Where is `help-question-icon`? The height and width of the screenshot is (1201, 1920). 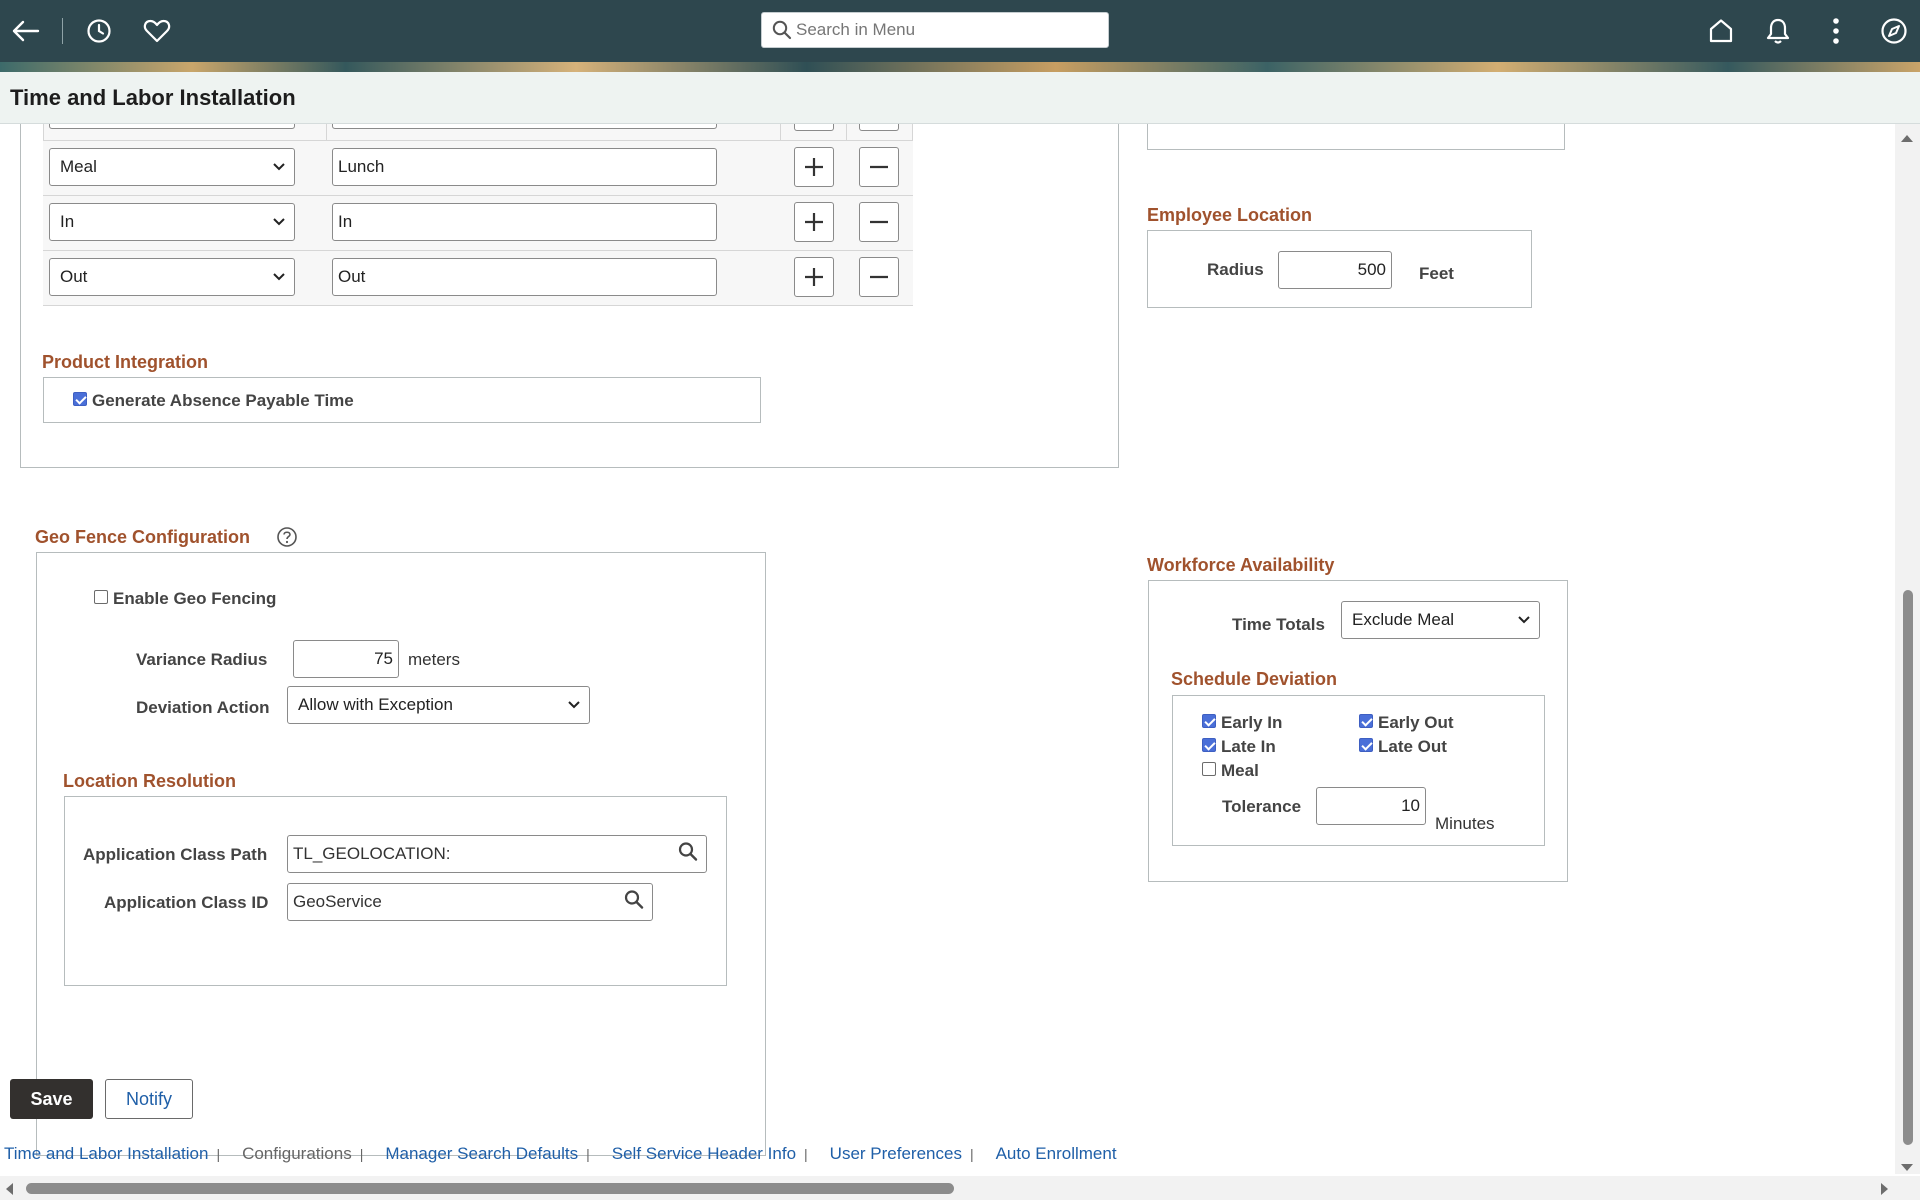 help-question-icon is located at coordinates (287, 539).